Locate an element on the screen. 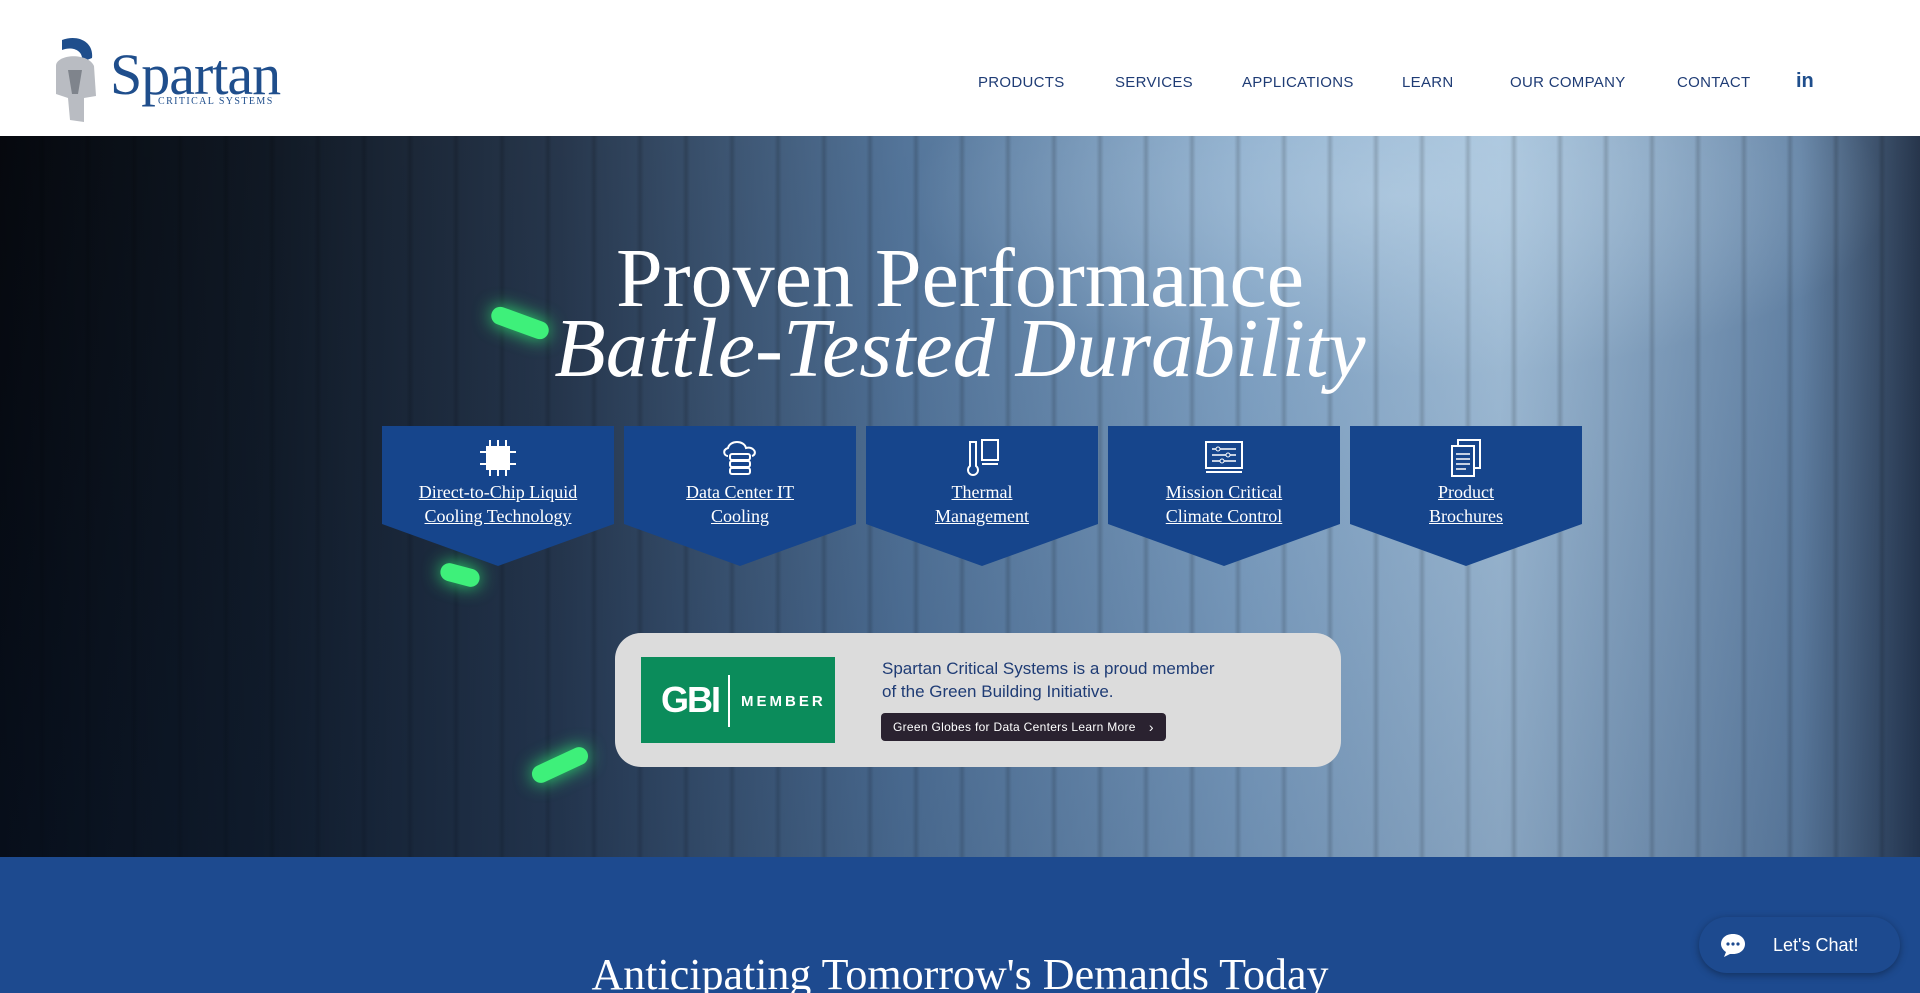 The width and height of the screenshot is (1920, 993). server-light is located at coordinates (560, 765).